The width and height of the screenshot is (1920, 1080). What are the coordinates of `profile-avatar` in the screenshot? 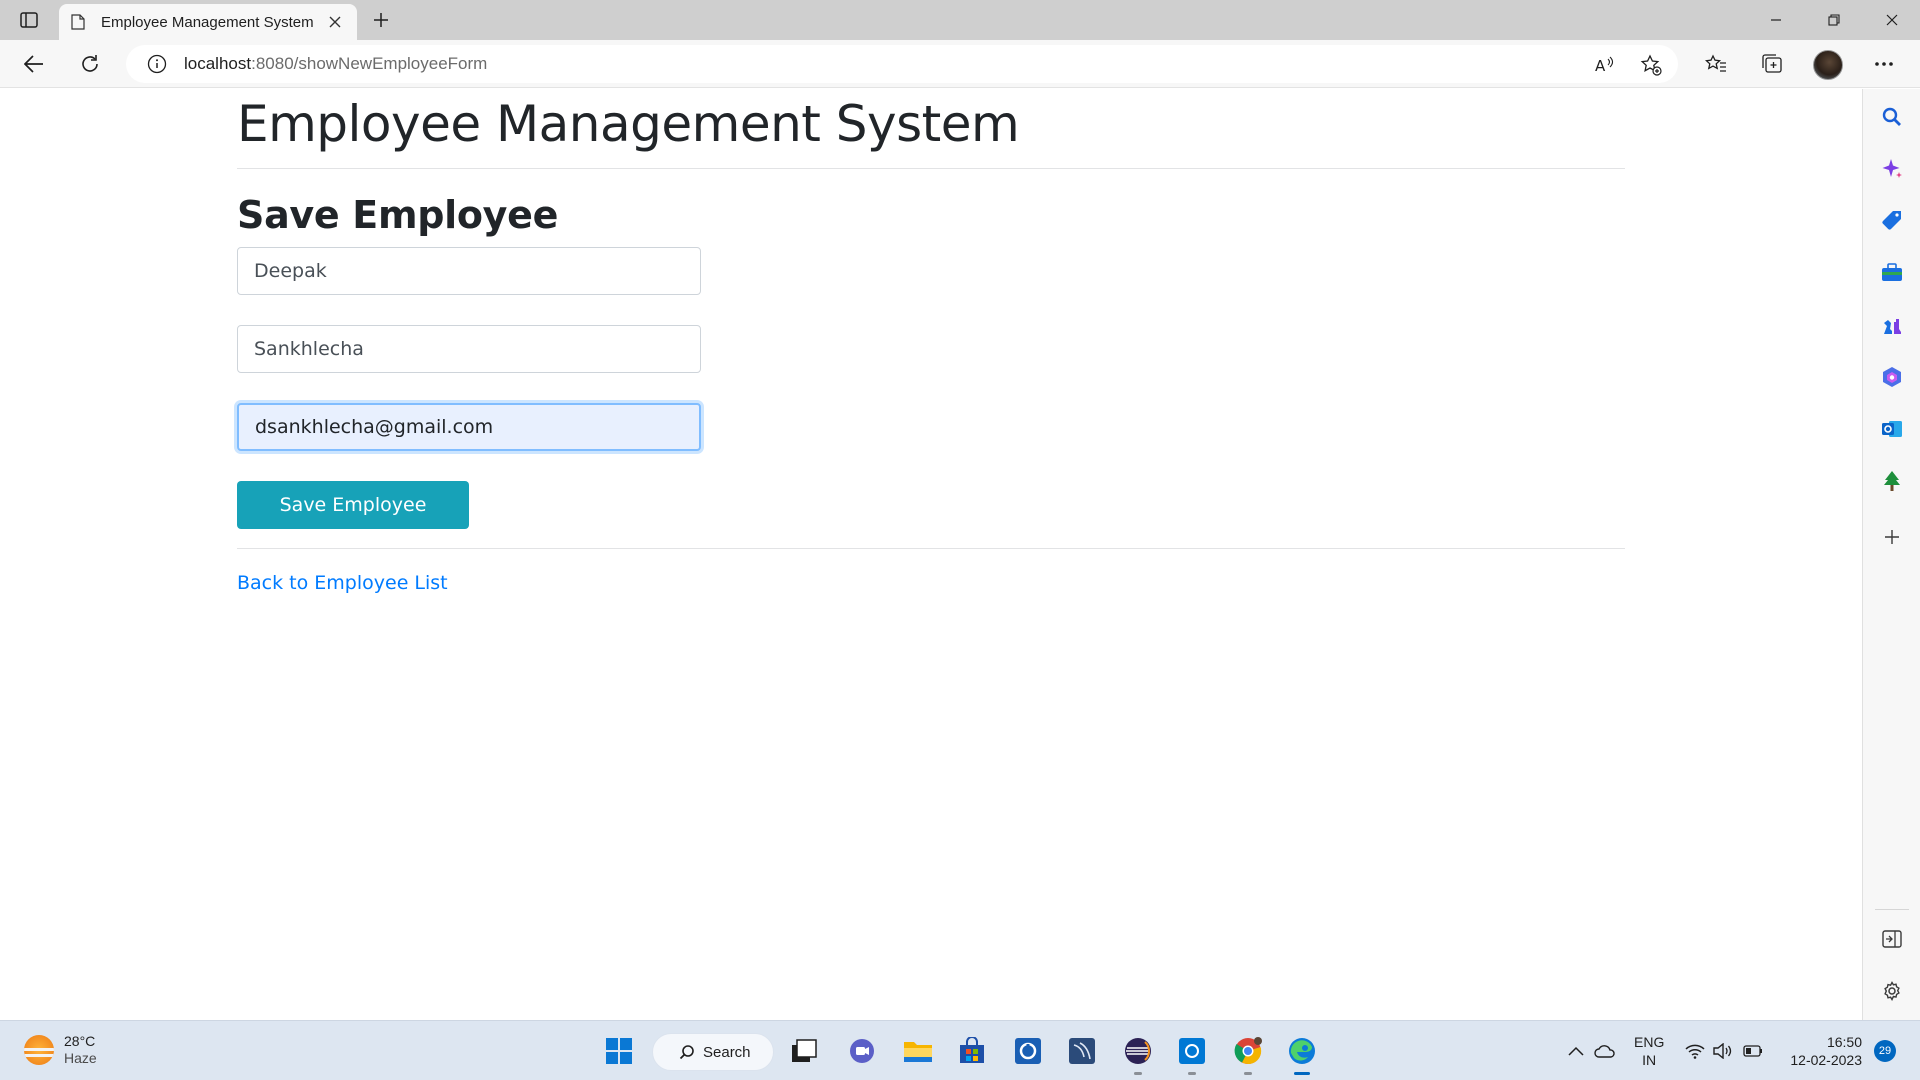 It's located at (1828, 65).